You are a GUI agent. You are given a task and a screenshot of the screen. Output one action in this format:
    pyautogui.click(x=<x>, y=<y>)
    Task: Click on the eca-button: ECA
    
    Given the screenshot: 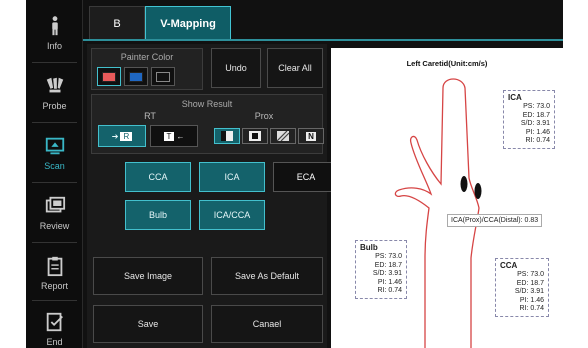 What is the action you would take?
    pyautogui.click(x=306, y=177)
    